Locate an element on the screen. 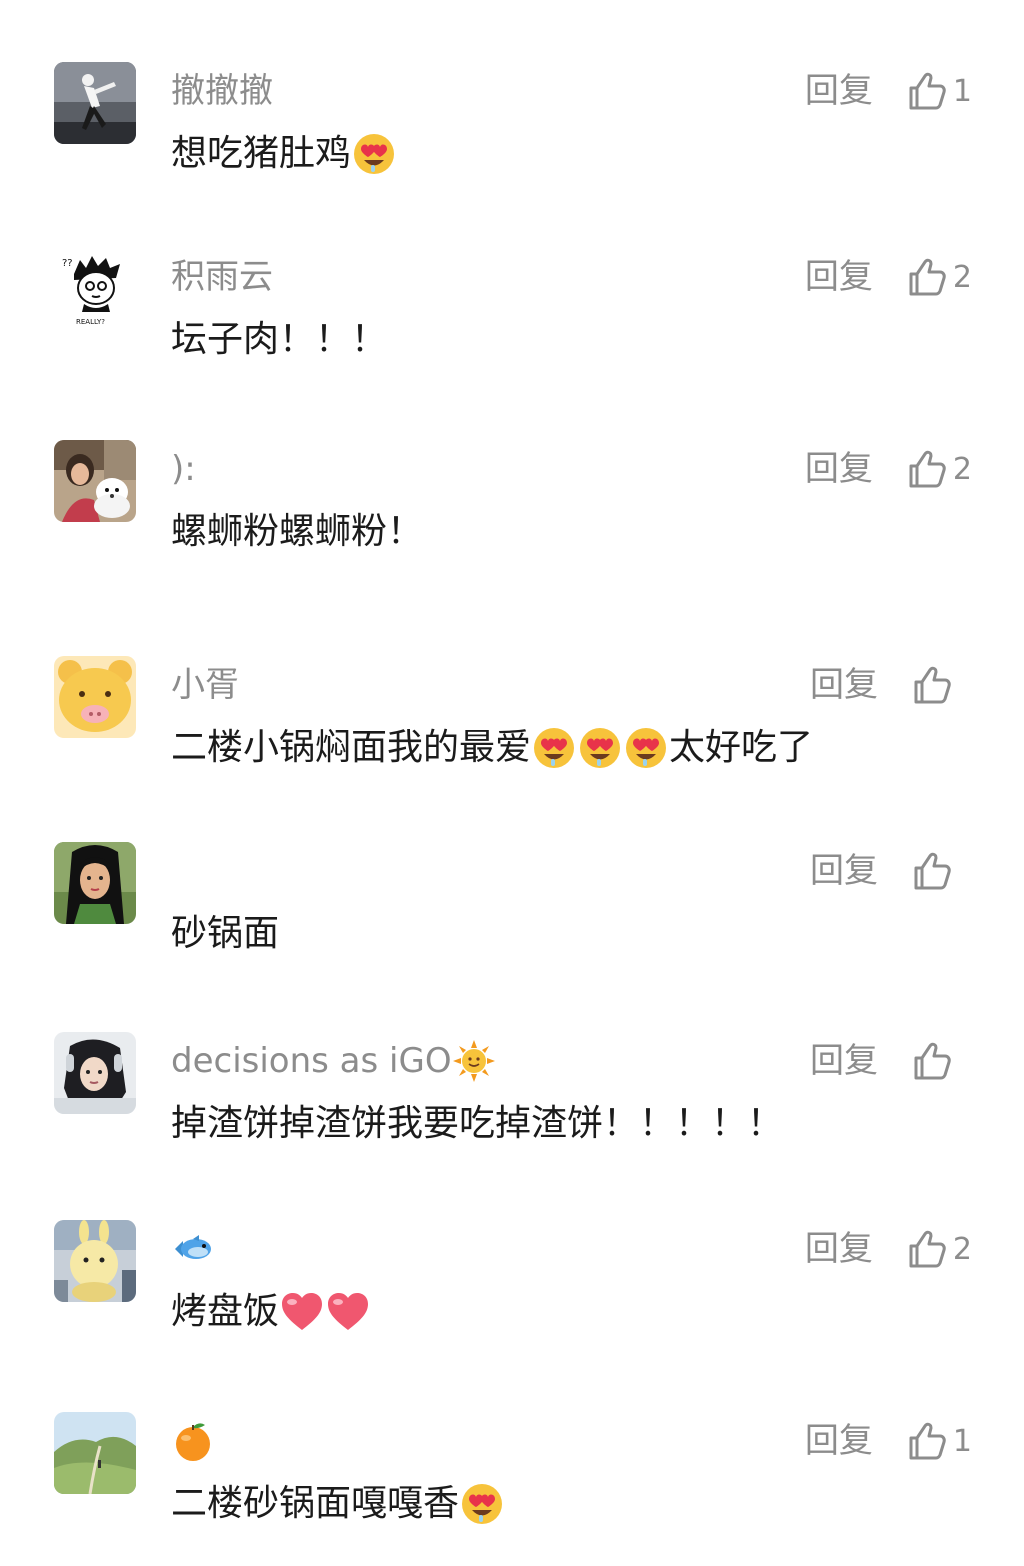  comment-text-content: 二楼小锅焖面我的最爱 is located at coordinates (351, 747).